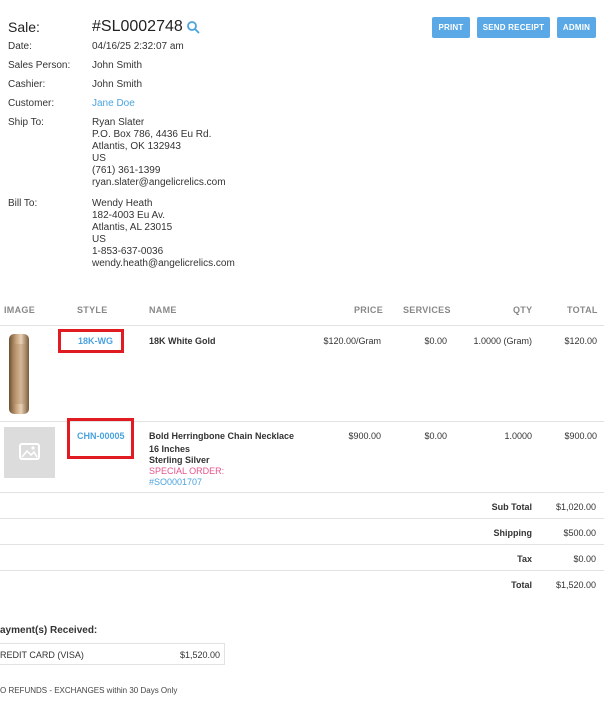 The image size is (604, 703). I want to click on cashier-value: John Smith, so click(117, 84).